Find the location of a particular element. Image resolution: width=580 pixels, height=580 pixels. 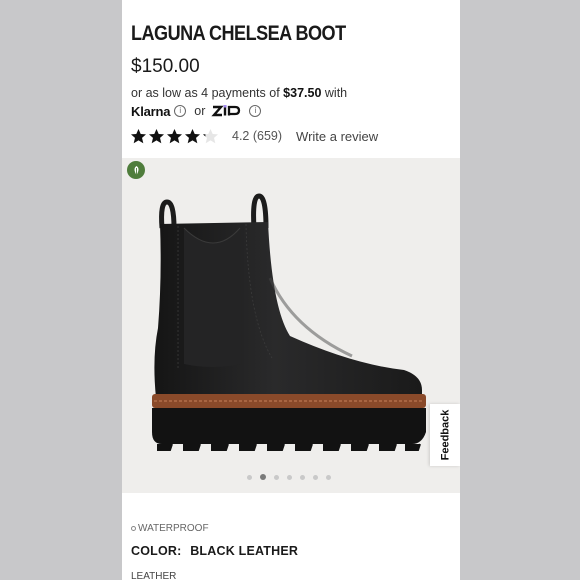

feature-label: WATERPROOF is located at coordinates (173, 528).